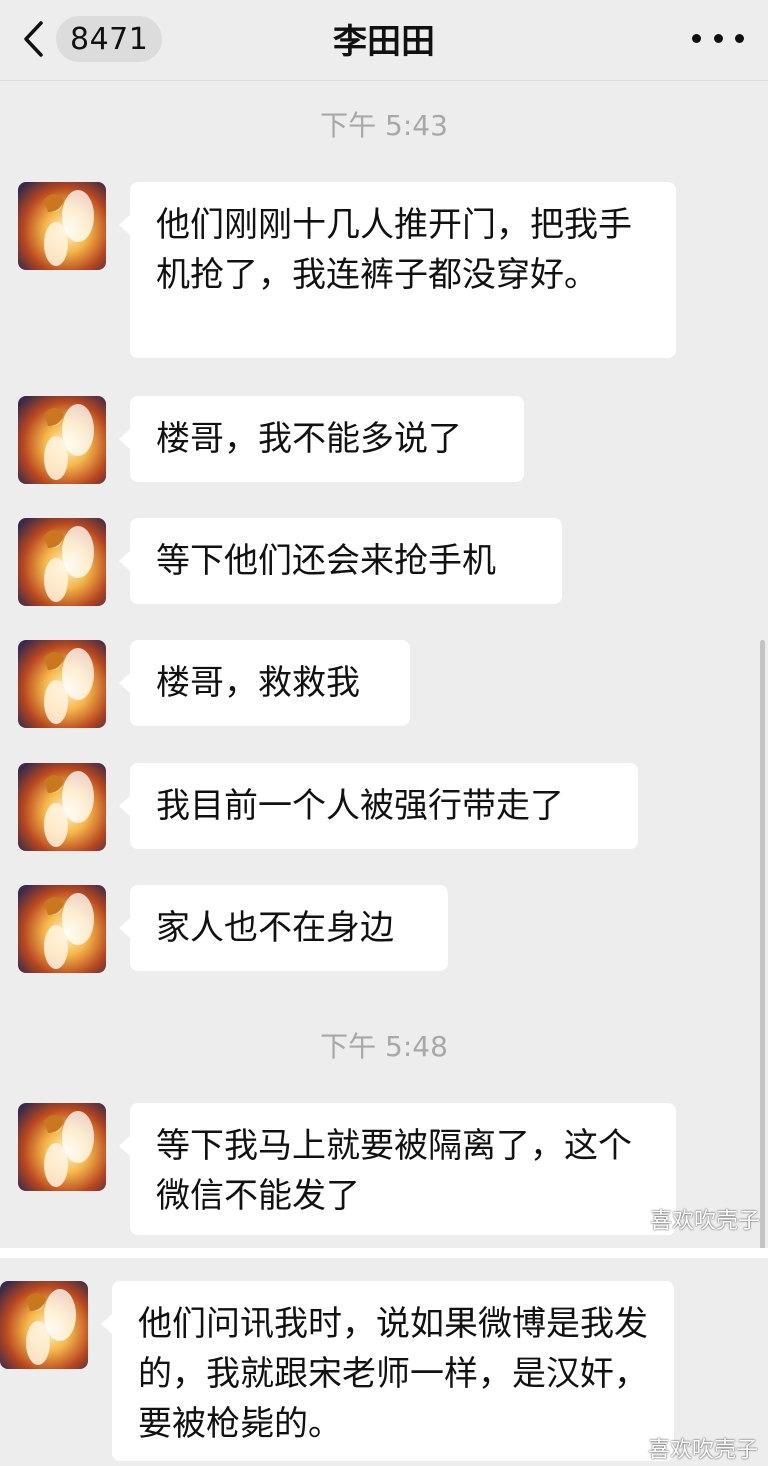 The width and height of the screenshot is (768, 1466). I want to click on chat-title: 李田田, so click(384, 42).